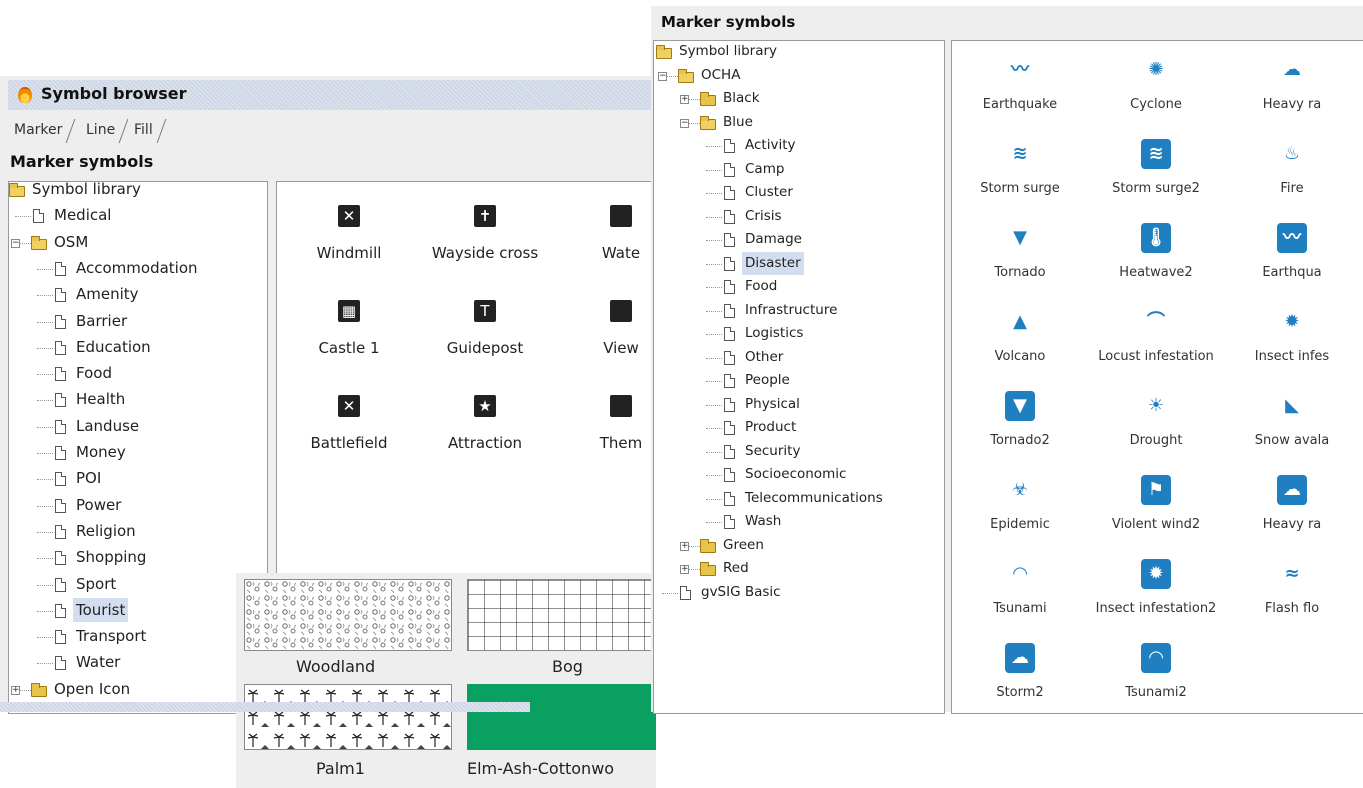 The height and width of the screenshot is (788, 1363). I want to click on symbol-castle-1: ▦ Castle 1, so click(349, 328).